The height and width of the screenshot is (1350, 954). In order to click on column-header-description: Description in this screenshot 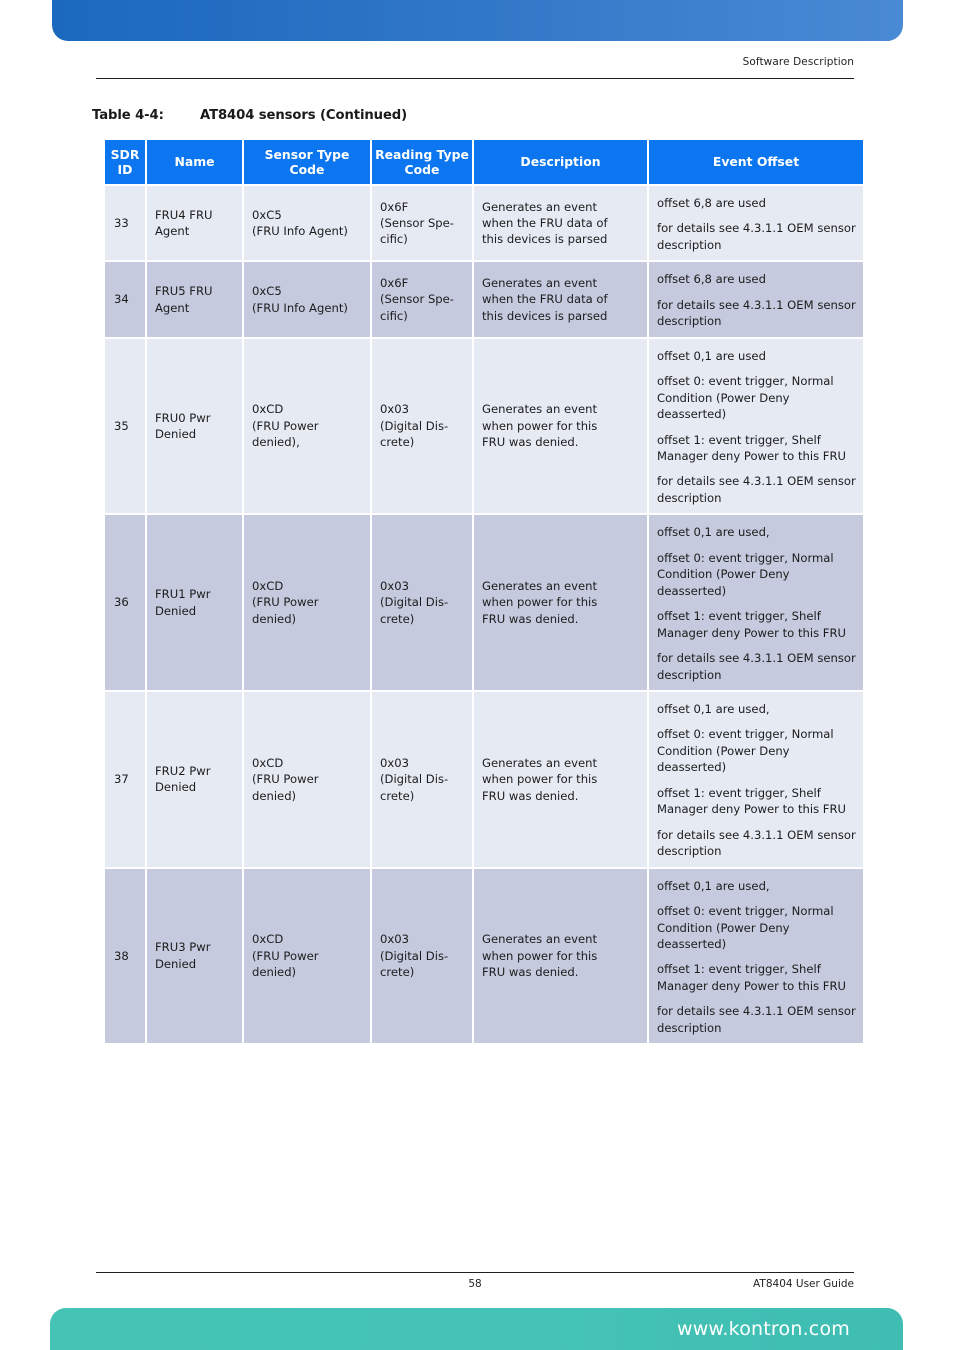, I will do `click(560, 162)`.